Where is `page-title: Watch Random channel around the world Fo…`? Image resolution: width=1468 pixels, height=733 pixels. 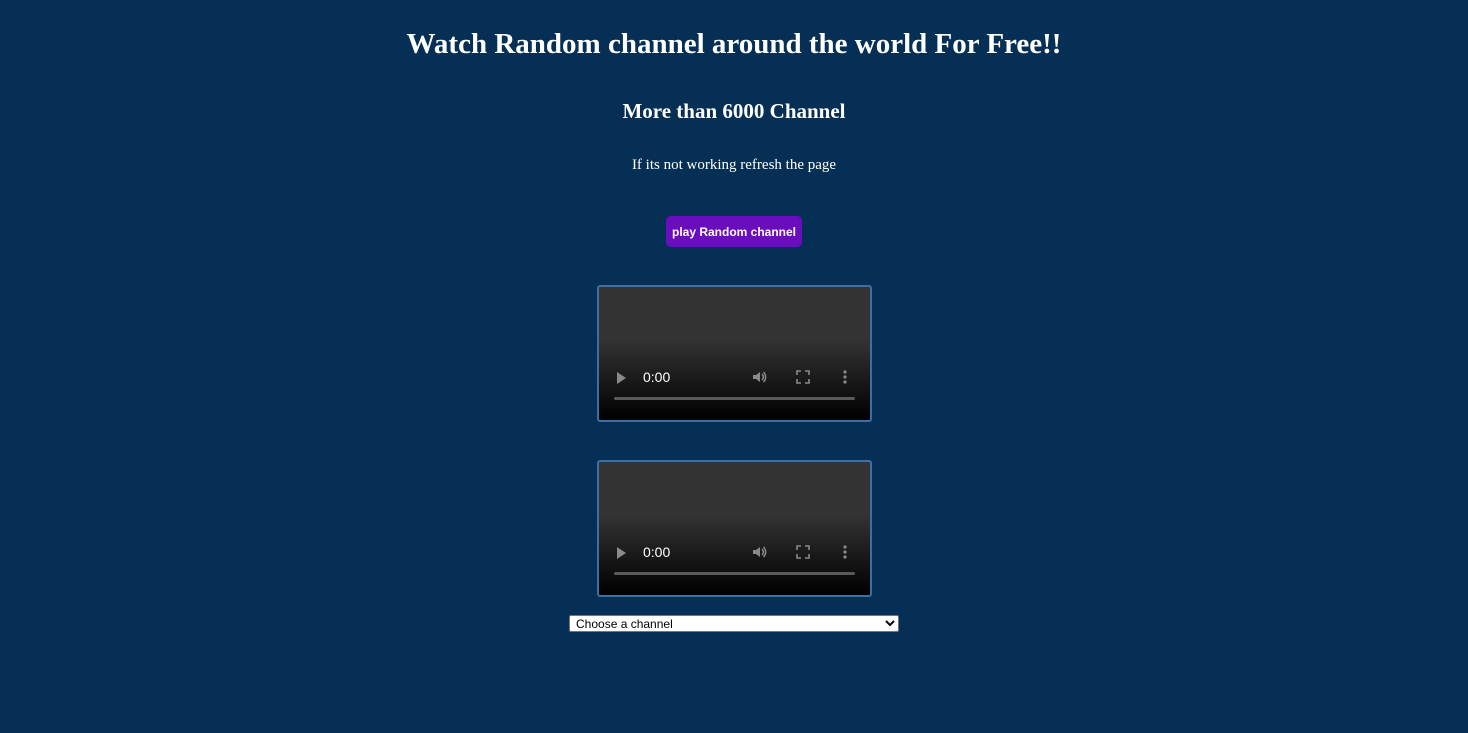
page-title: Watch Random channel around the world Fo… is located at coordinates (734, 44).